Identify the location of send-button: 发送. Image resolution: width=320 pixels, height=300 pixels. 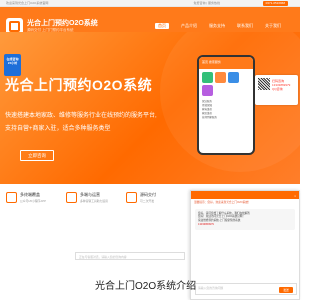
(286, 290).